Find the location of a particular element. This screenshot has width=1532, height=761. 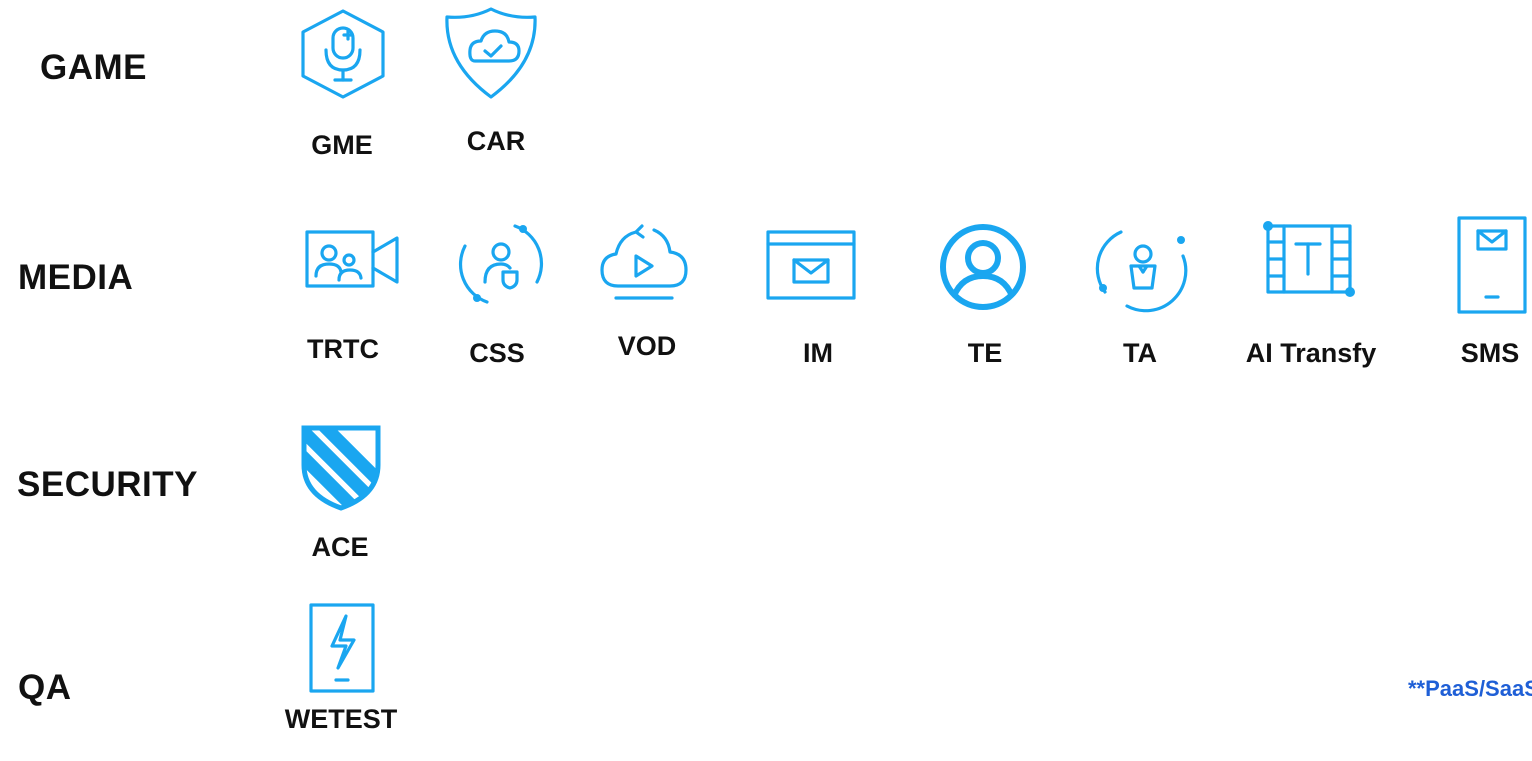

microphone-hexagon-icon is located at coordinates (343, 54).